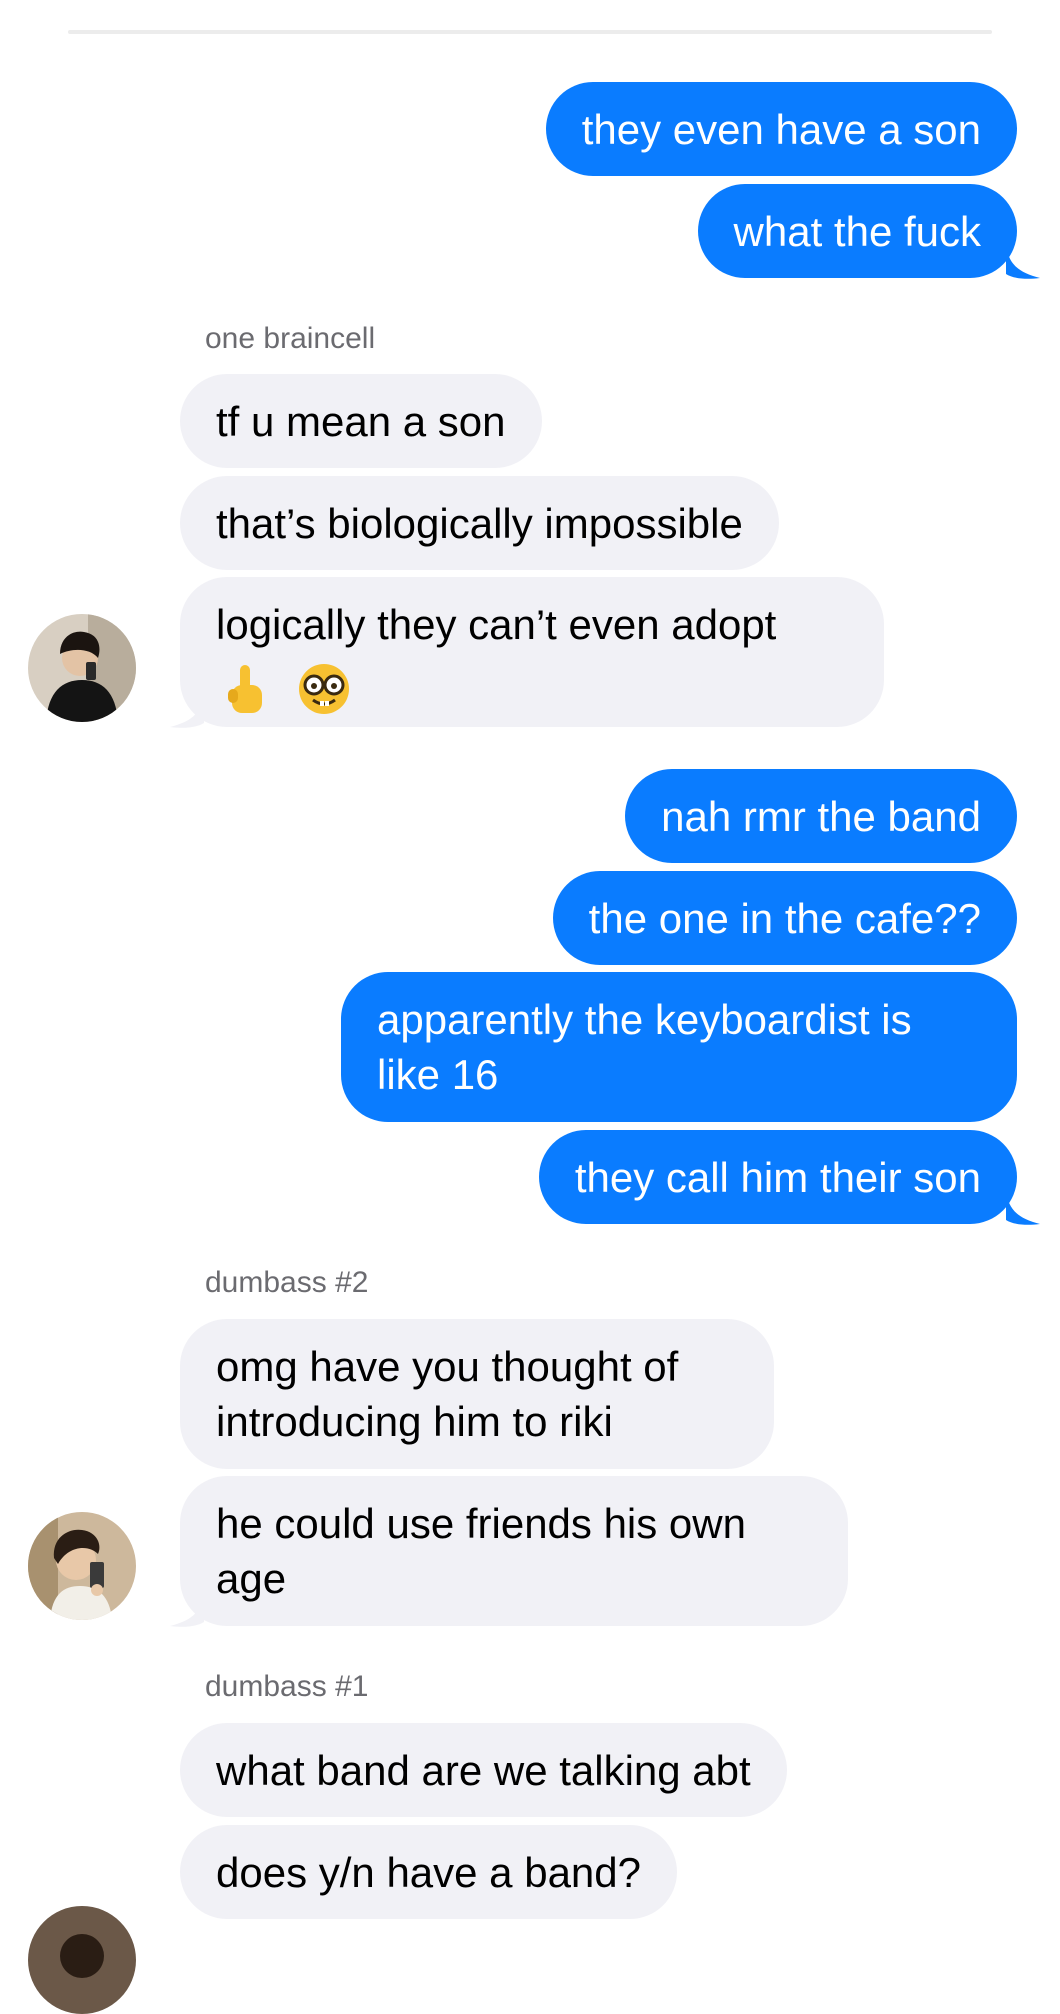 This screenshot has height=2014, width=1060. Describe the element at coordinates (781, 129) in the screenshot. I see `sent-message: they even have a son` at that location.